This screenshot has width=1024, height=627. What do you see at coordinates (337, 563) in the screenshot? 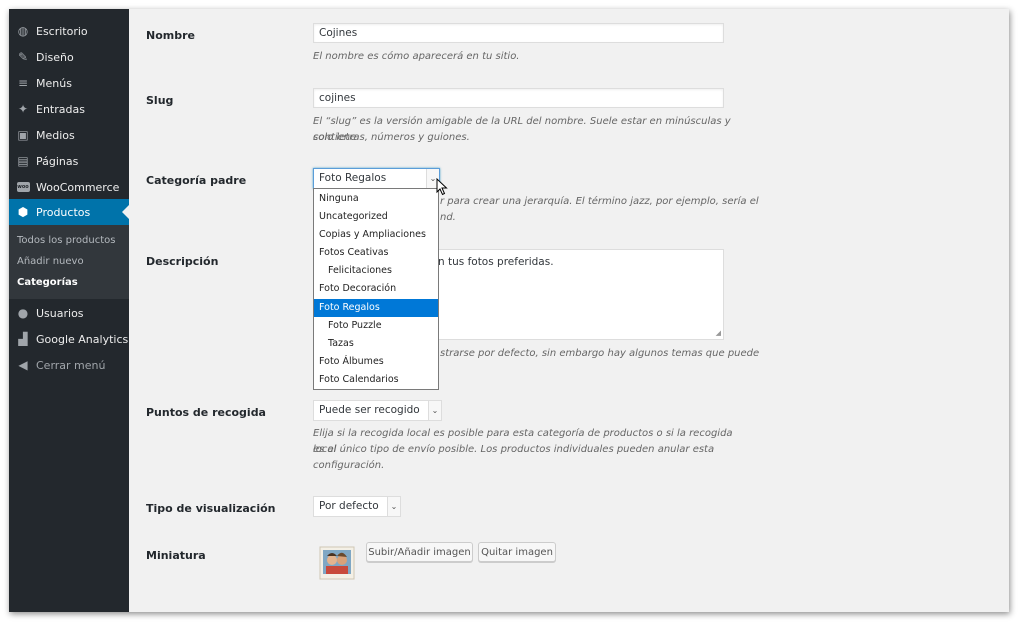
I see `thumbnail-image` at bounding box center [337, 563].